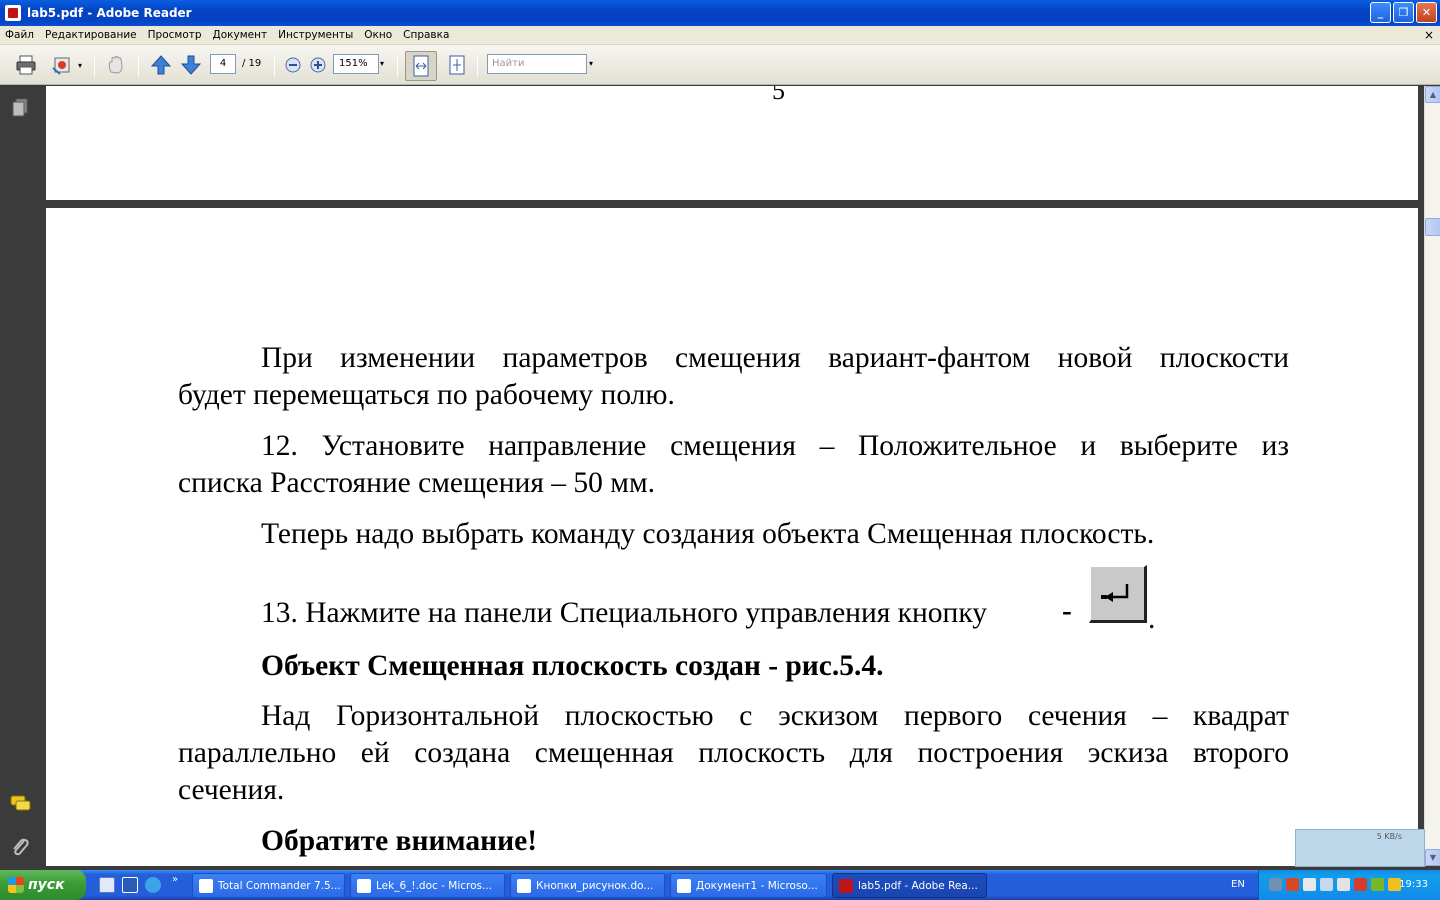 The height and width of the screenshot is (900, 1440). I want to click on network-icon, so click(1275, 884).